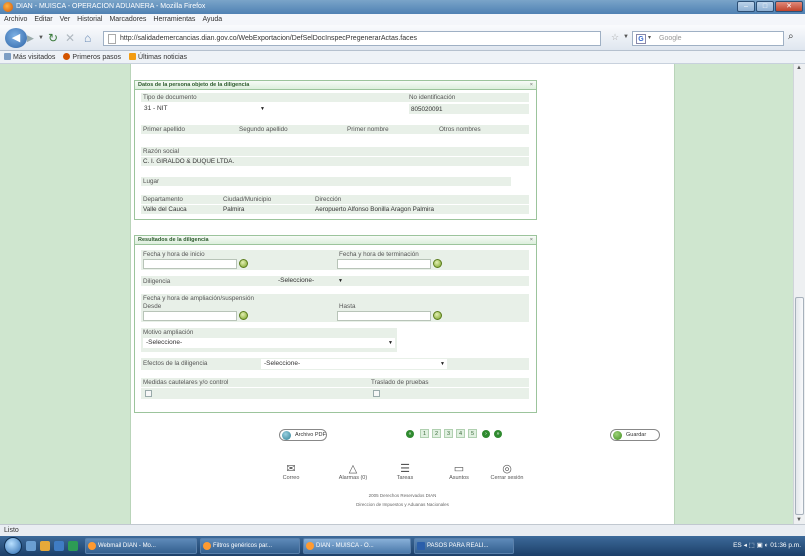 This screenshot has width=805, height=556. What do you see at coordinates (16, 38) in the screenshot?
I see `back-button: ◀` at bounding box center [16, 38].